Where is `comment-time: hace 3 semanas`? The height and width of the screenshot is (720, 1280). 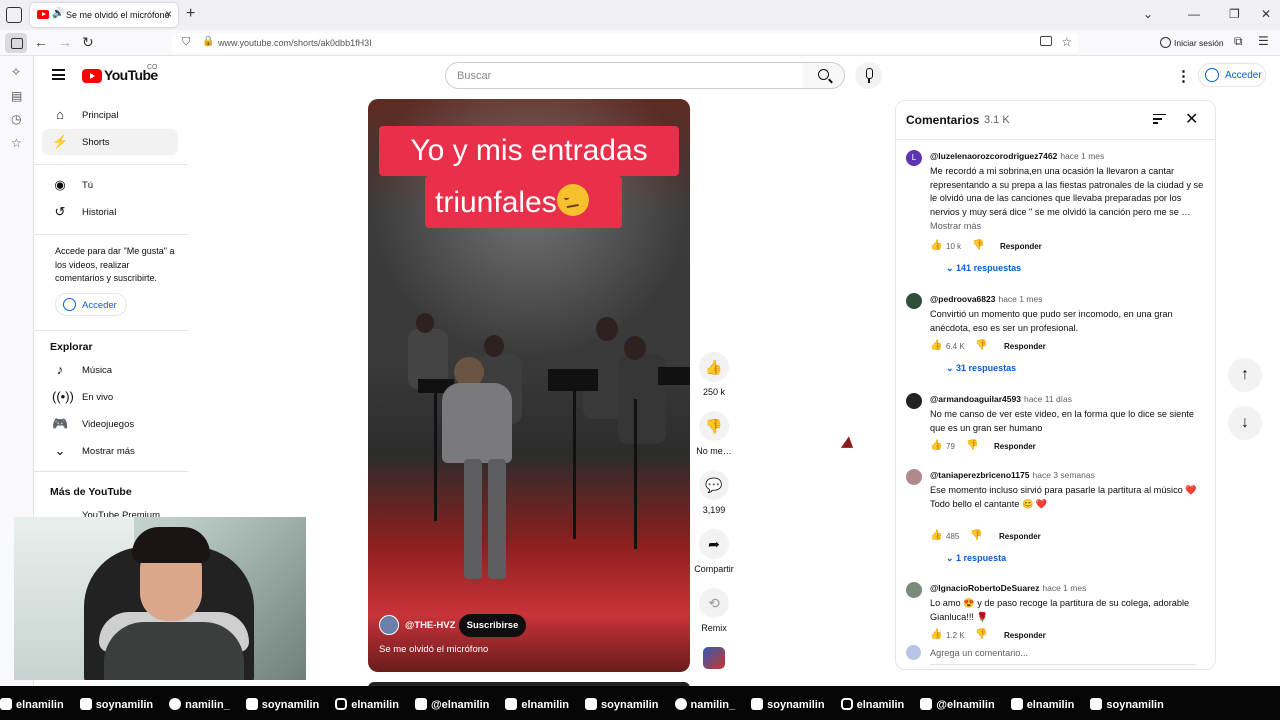 comment-time: hace 3 semanas is located at coordinates (1063, 475).